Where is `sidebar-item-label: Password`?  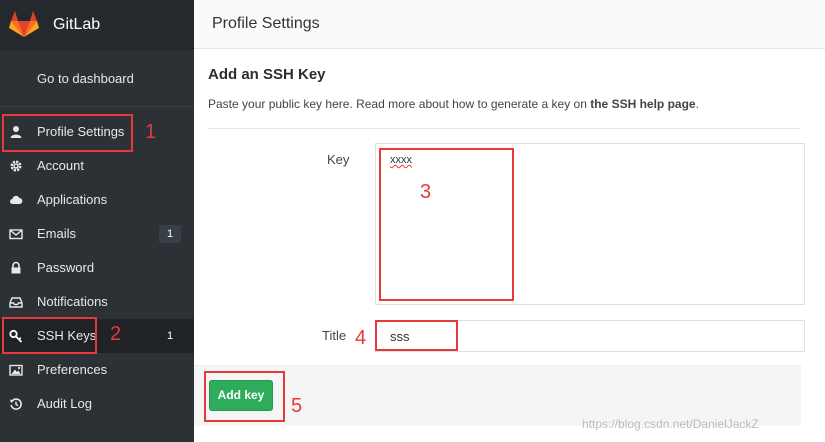 sidebar-item-label: Password is located at coordinates (66, 267).